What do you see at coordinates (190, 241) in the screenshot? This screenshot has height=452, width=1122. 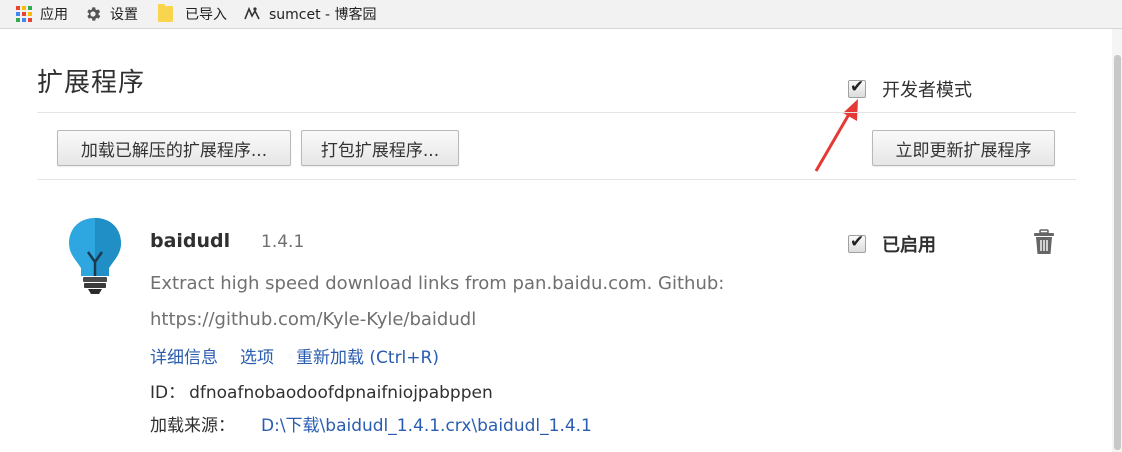 I see `extension-name: baidudl` at bounding box center [190, 241].